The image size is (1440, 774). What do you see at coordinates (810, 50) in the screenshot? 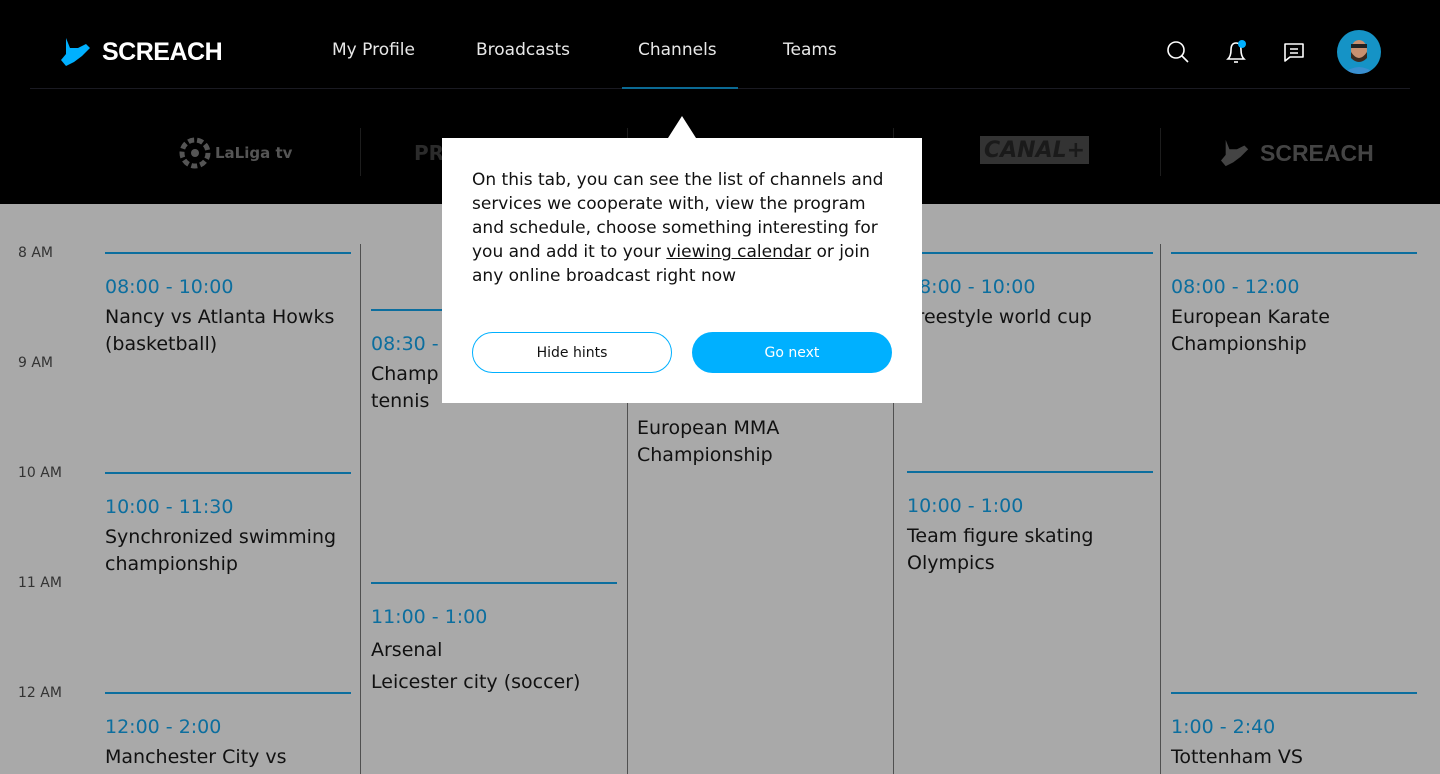
I see `nav-teams: Teams` at bounding box center [810, 50].